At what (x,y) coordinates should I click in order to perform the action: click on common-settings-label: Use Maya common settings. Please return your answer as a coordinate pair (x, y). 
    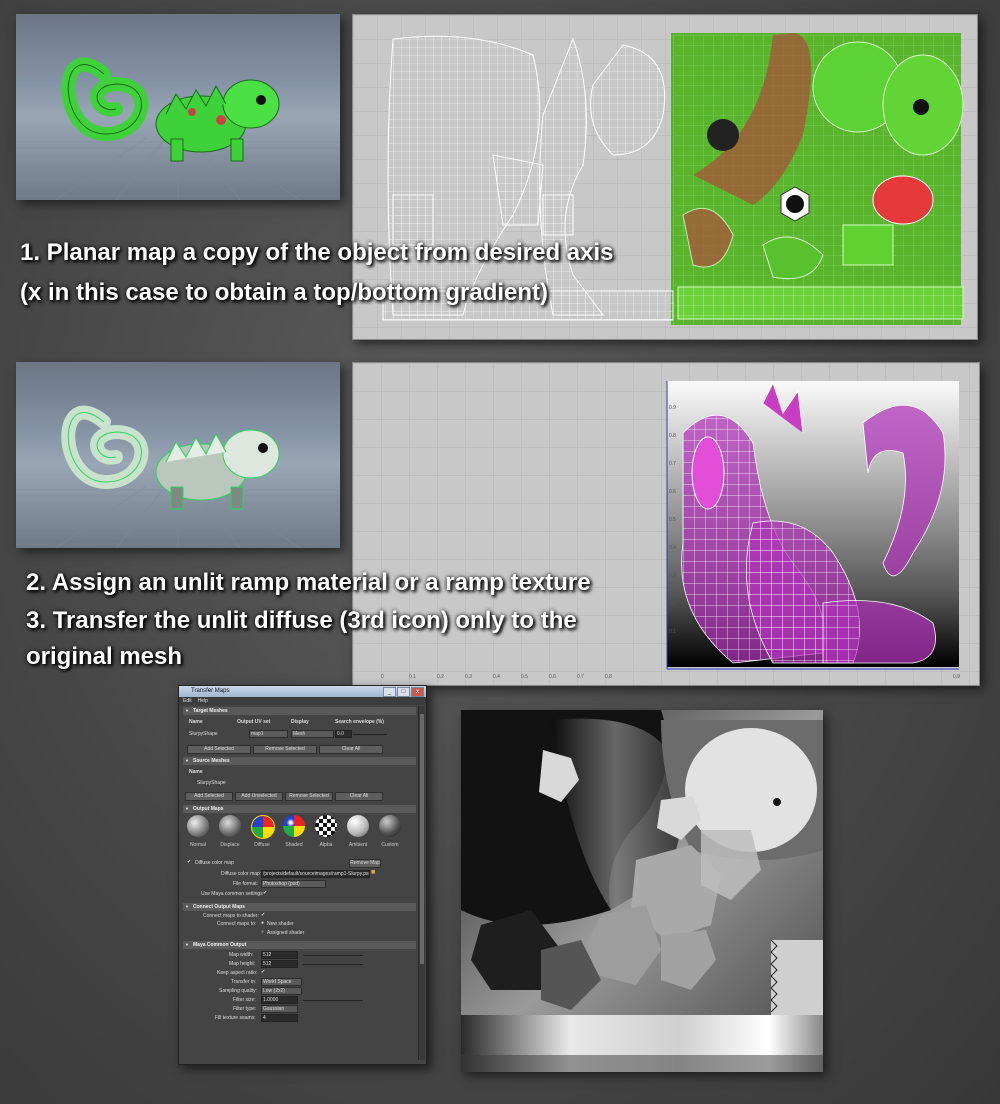
    Looking at the image, I should click on (232, 894).